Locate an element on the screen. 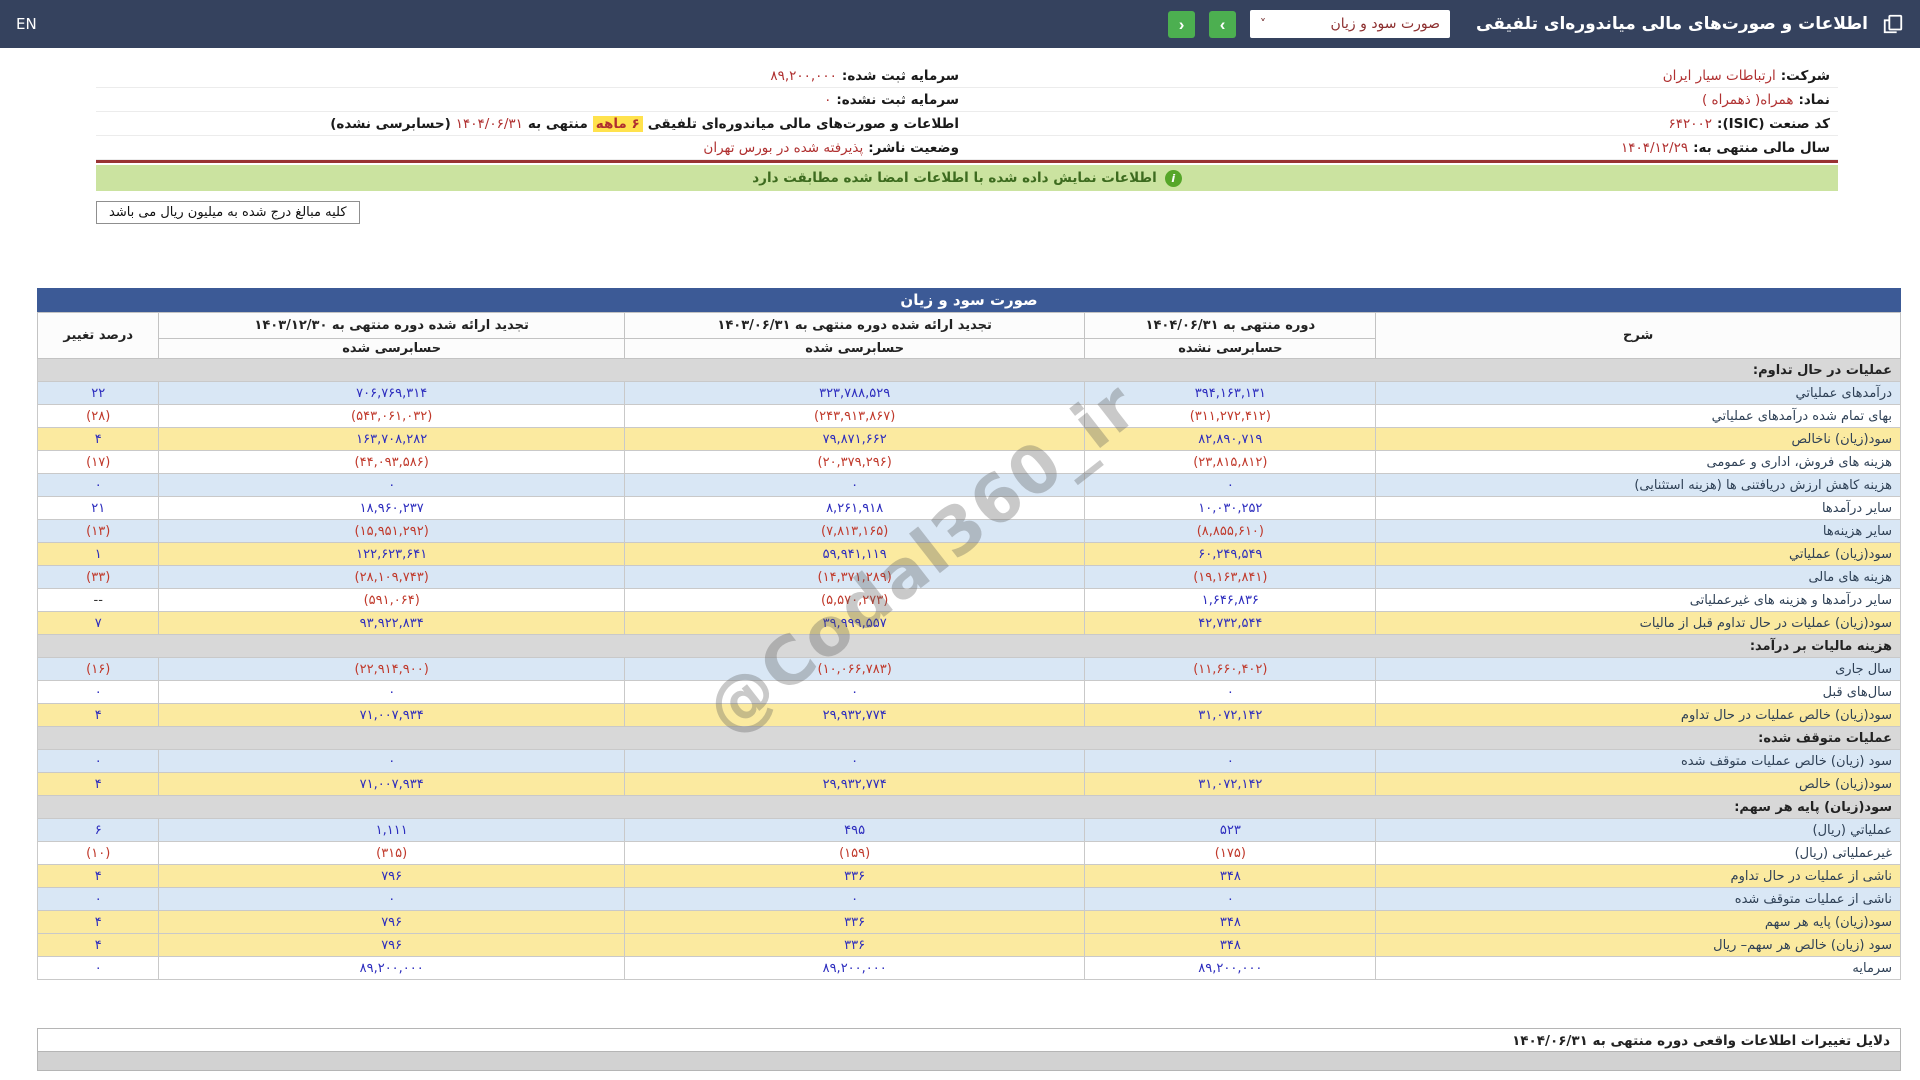 The height and width of the screenshot is (1080, 1920). value-restated-annual: ۷۱,۰۰۷,۹۳۴ is located at coordinates (391, 715).